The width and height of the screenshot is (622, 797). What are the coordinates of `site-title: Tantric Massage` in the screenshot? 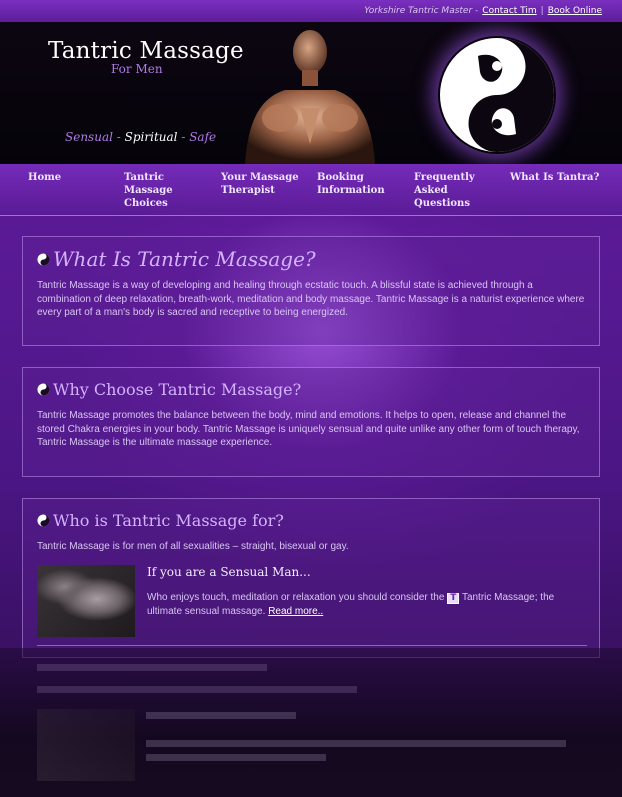 It's located at (146, 51).